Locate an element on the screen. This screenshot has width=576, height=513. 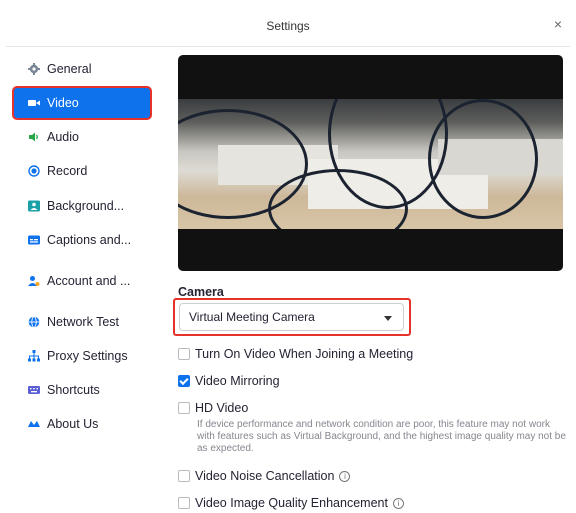
video-mirroring-checkbox is located at coordinates (184, 381).